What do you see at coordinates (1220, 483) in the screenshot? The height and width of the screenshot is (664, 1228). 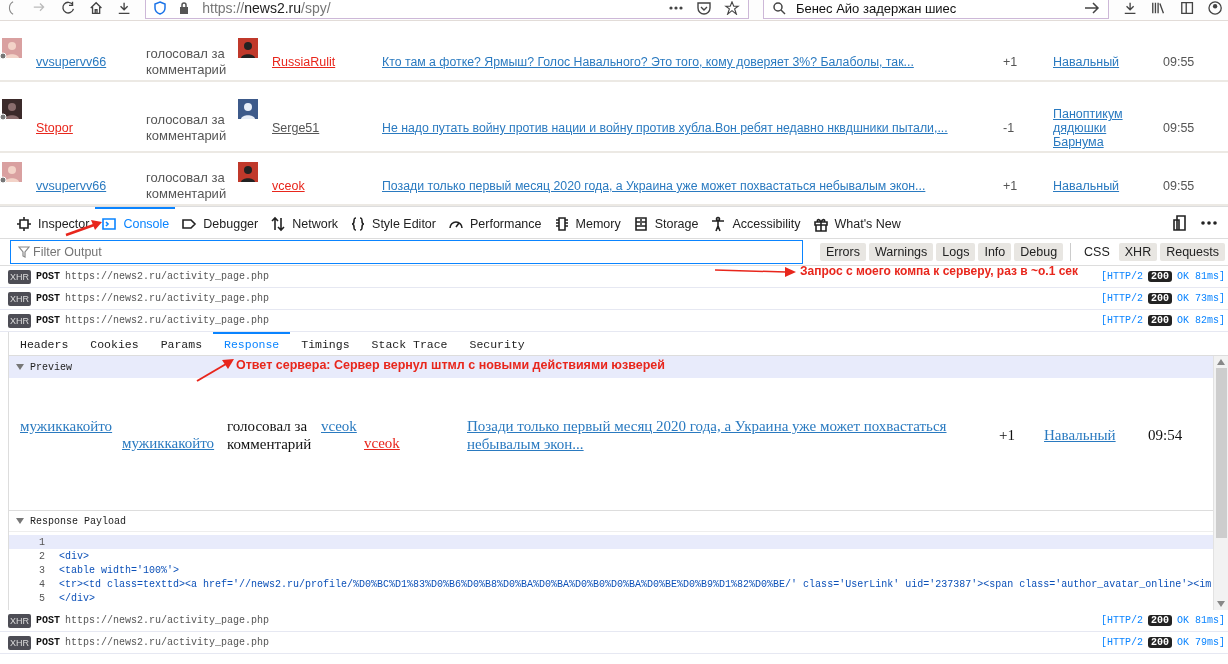 I see `scrollbar` at bounding box center [1220, 483].